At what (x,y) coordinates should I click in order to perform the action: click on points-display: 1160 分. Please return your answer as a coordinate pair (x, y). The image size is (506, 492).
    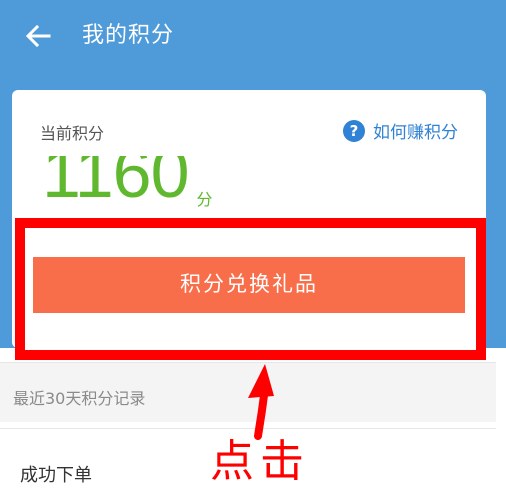
    Looking at the image, I should click on (127, 187).